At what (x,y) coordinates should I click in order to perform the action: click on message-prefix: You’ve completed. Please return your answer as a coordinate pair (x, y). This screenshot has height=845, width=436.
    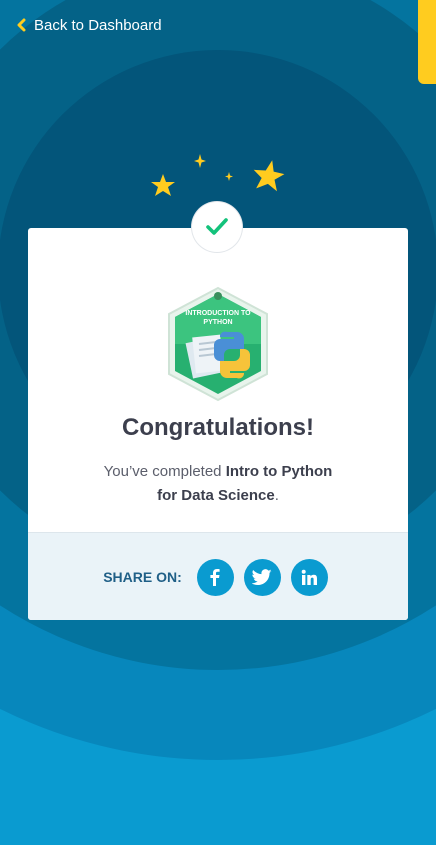
    Looking at the image, I should click on (164, 471).